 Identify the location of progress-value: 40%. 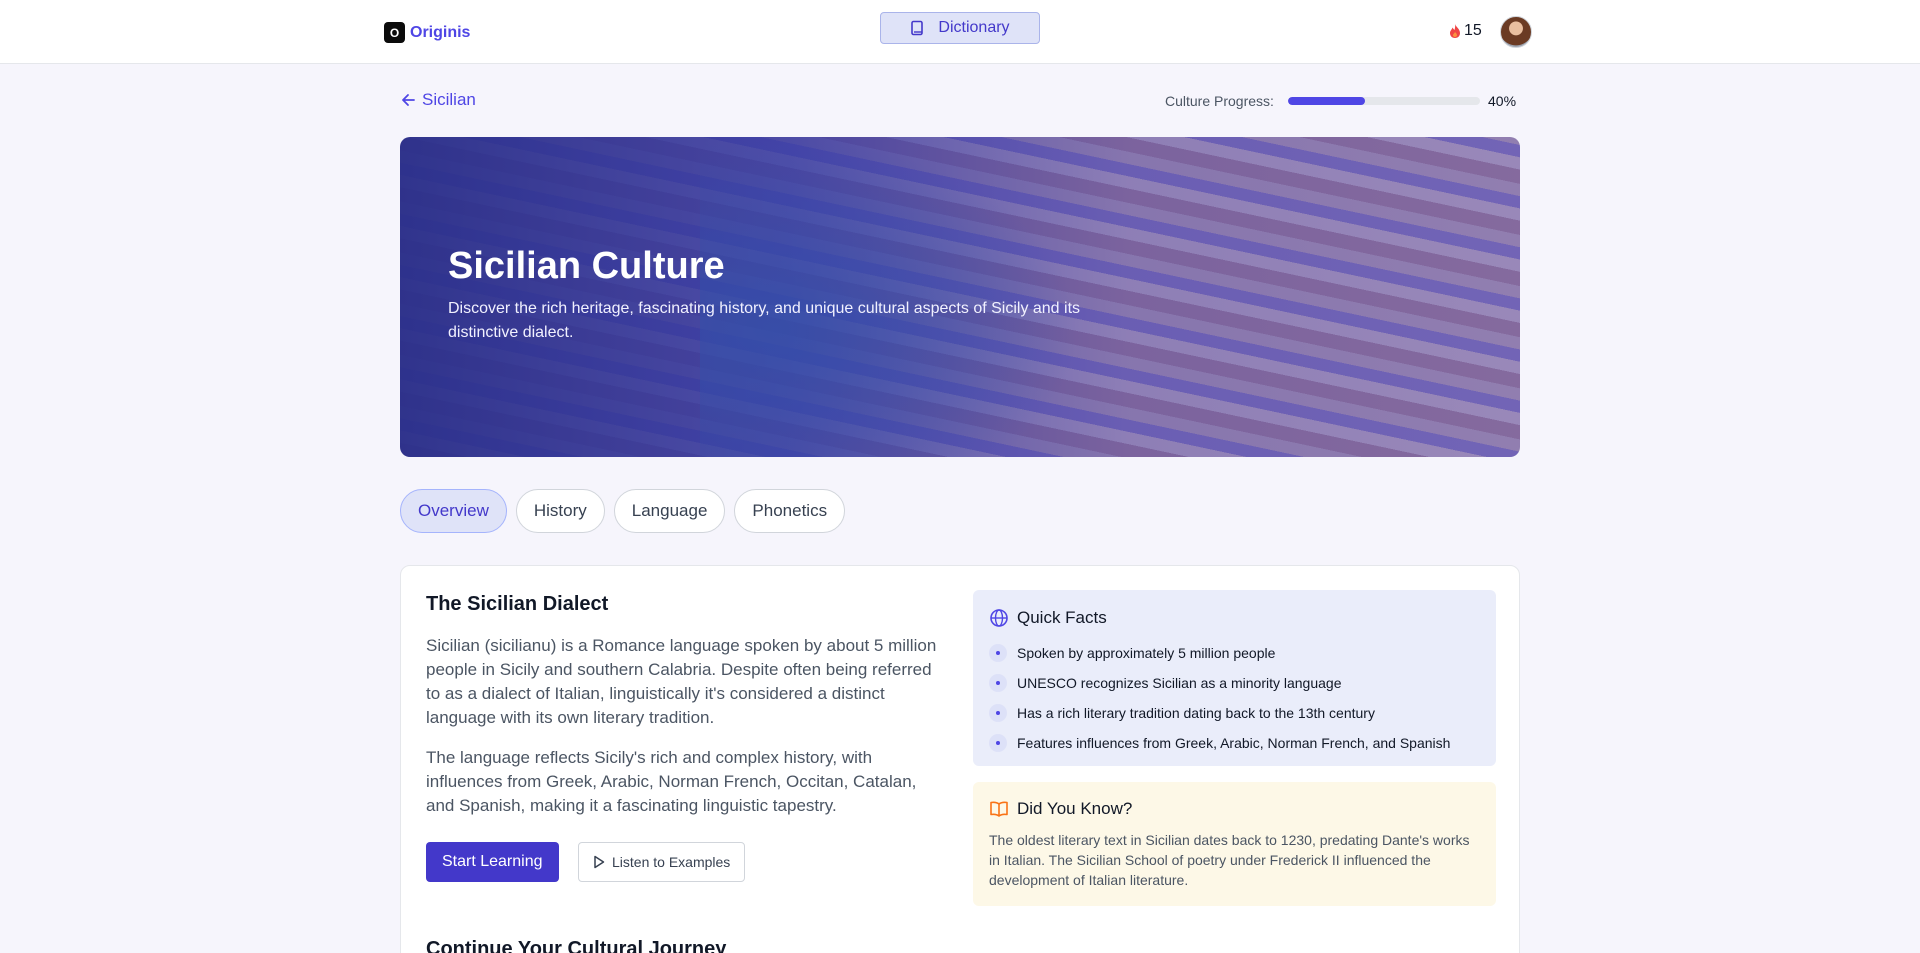
(1502, 101).